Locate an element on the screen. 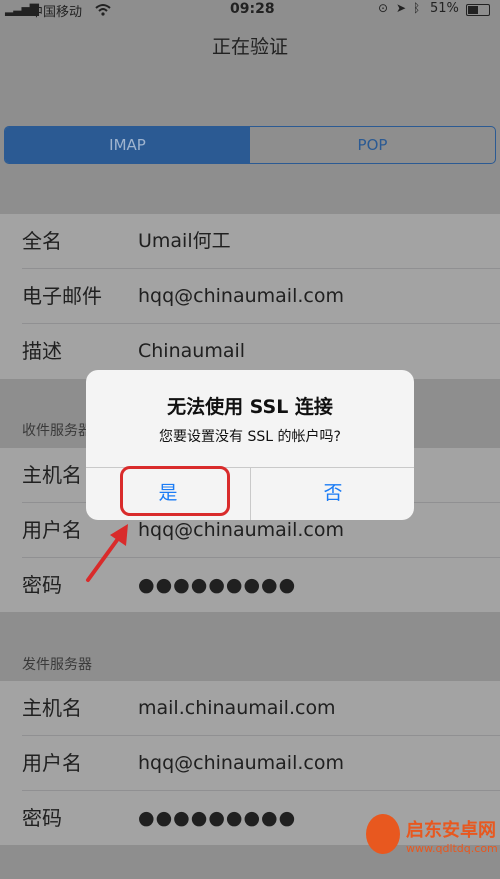 Image resolution: width=500 pixels, height=879 pixels. battery-icon is located at coordinates (478, 10).